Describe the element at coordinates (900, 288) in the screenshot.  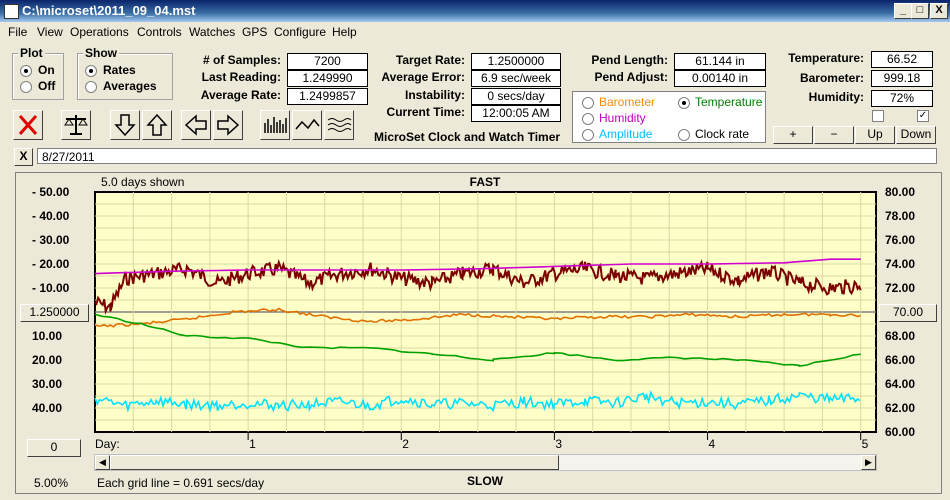
I see `right-tick-label: 72.00` at that location.